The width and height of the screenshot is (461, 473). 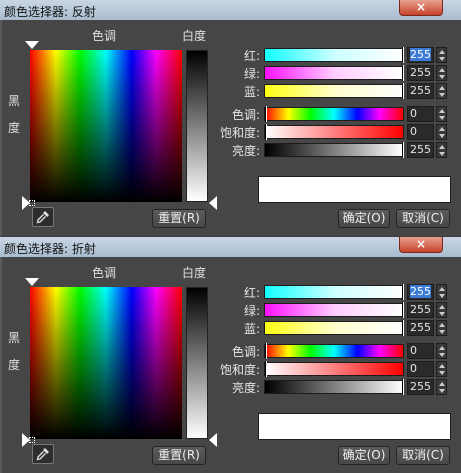 I want to click on dialog-title: 颜色选择器: 反射, so click(x=50, y=12).